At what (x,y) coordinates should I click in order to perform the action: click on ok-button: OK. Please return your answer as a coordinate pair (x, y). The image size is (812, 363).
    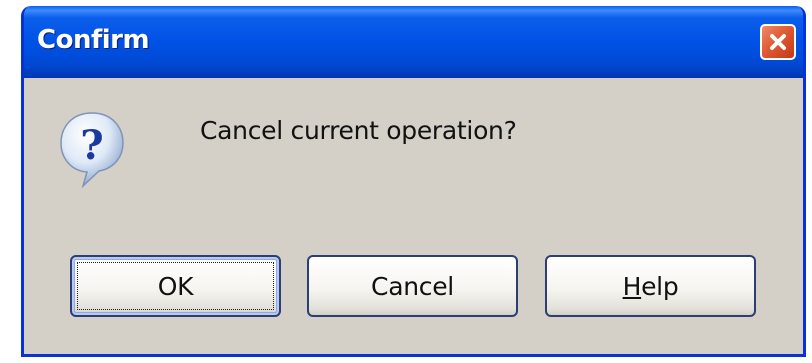
    Looking at the image, I should click on (175, 286).